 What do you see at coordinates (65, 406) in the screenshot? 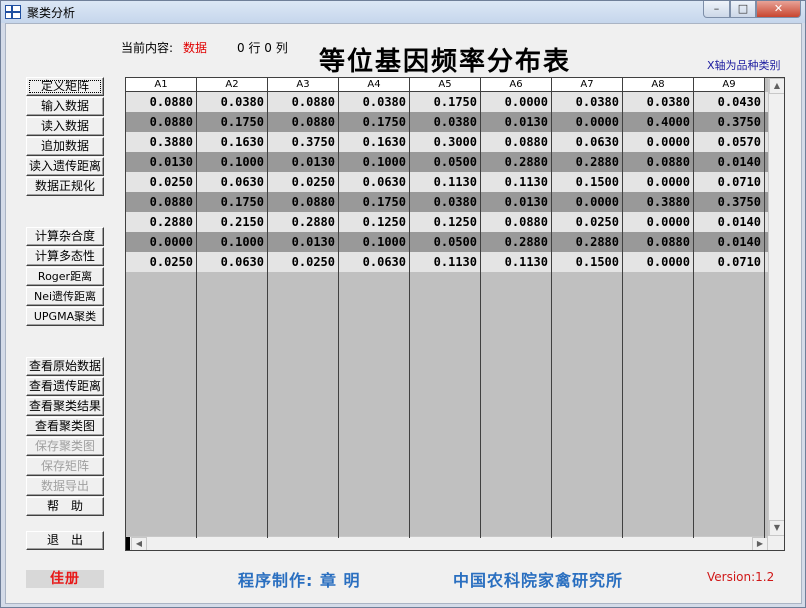
I see `view-cluster-result-button: 查看聚类结果` at bounding box center [65, 406].